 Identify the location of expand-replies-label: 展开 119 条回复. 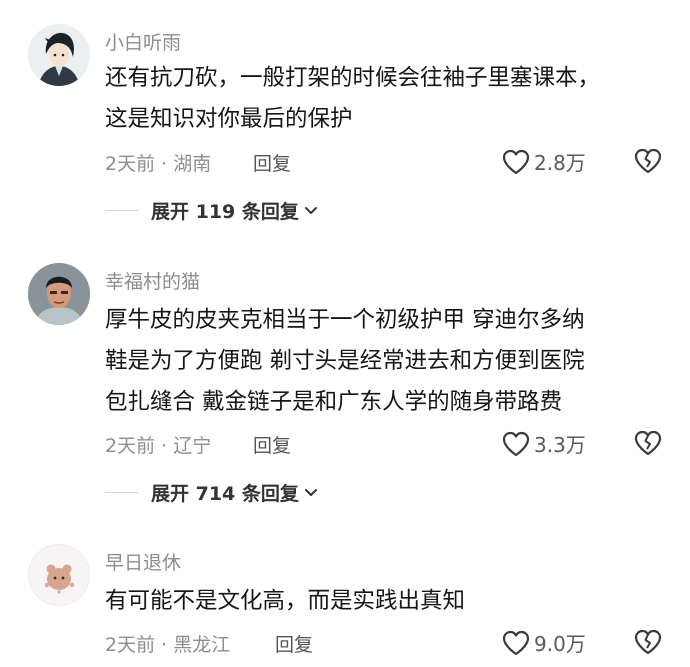
(225, 212).